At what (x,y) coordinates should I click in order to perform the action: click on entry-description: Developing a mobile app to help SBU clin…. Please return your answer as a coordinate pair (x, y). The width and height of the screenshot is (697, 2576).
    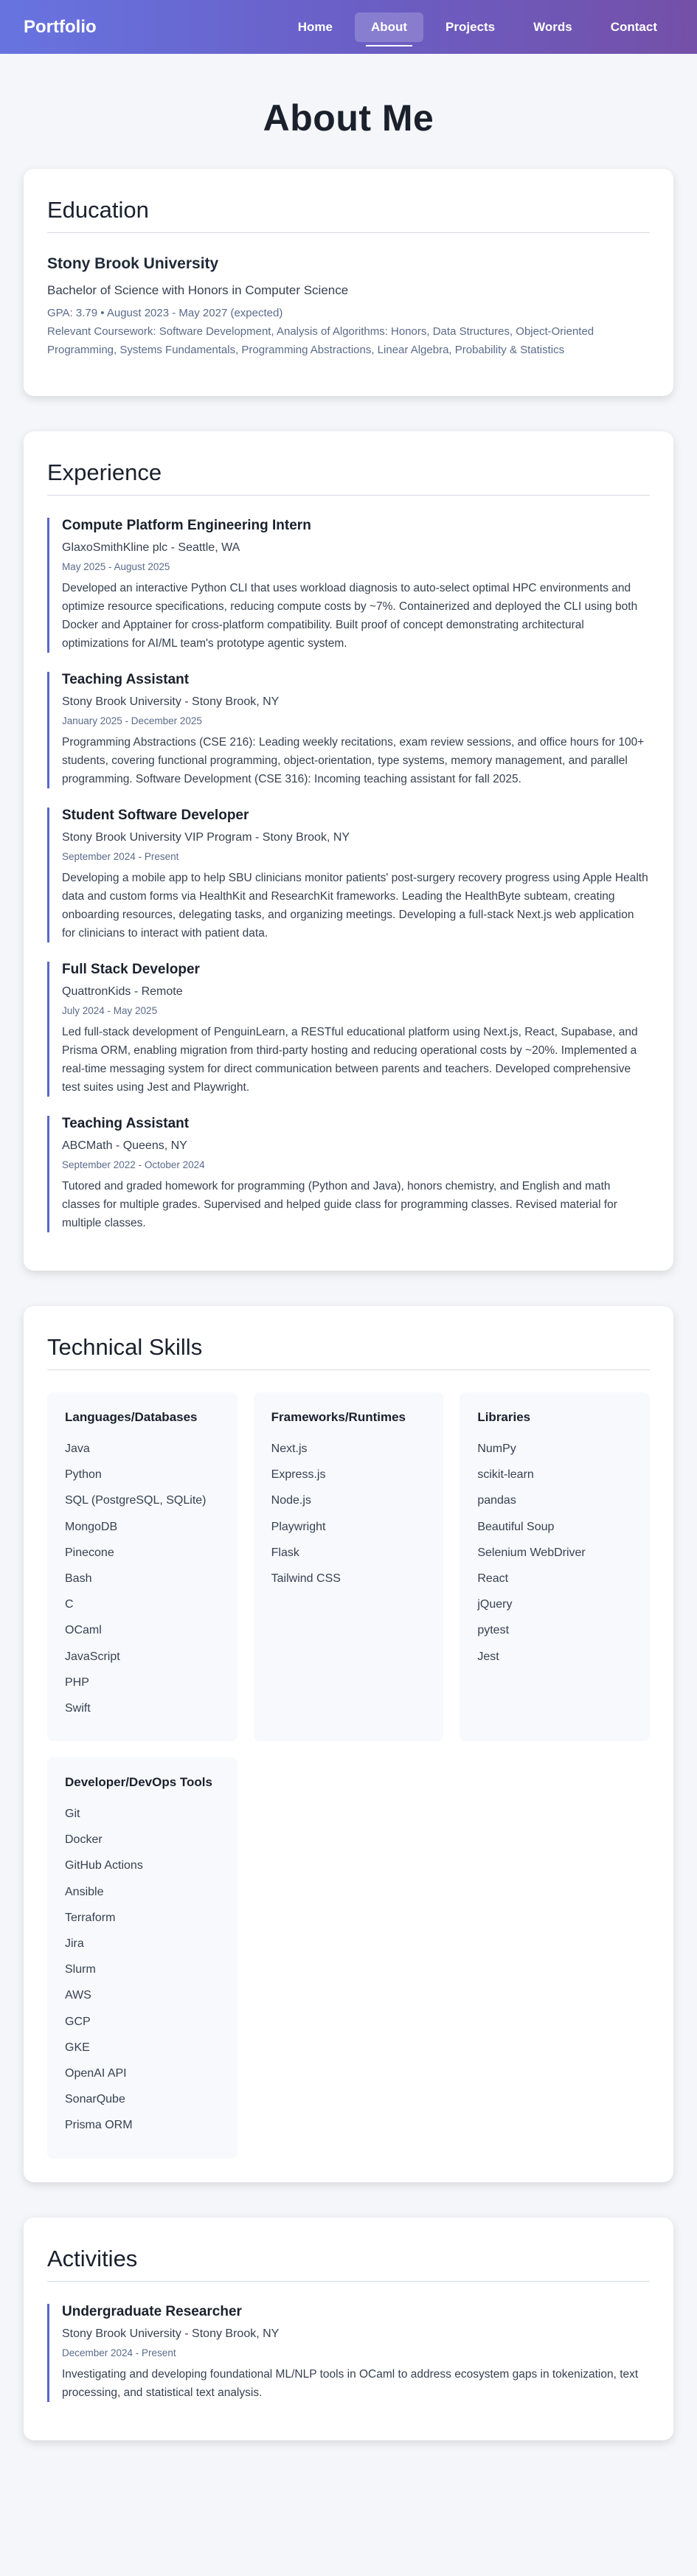
    Looking at the image, I should click on (355, 906).